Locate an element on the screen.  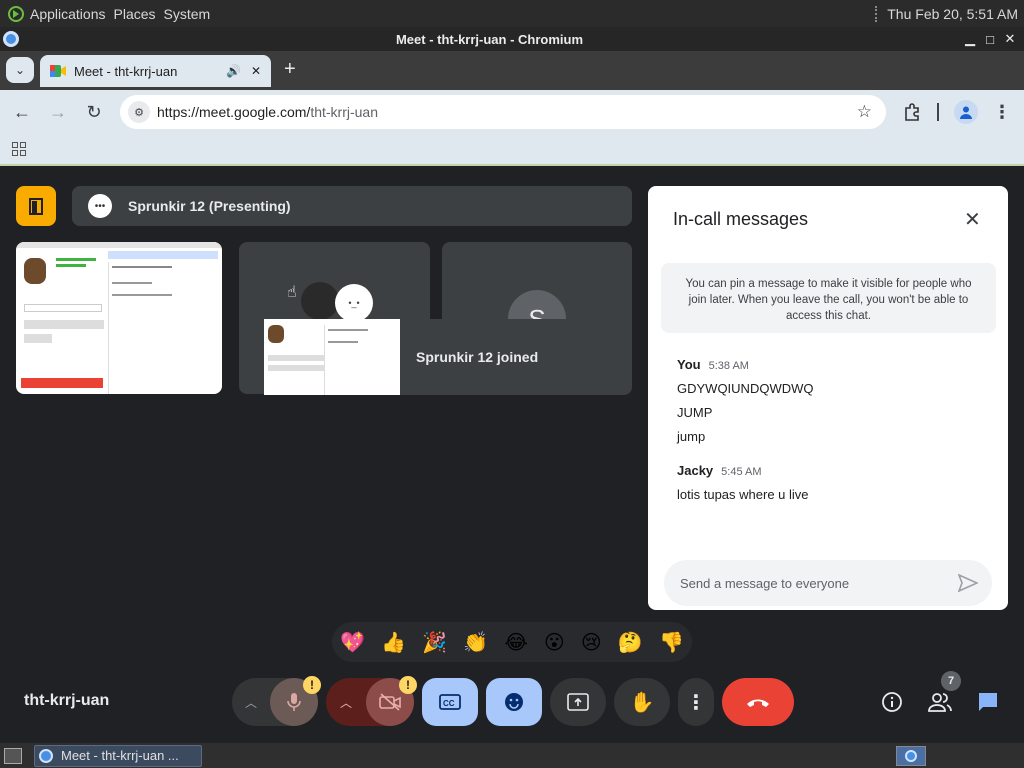
message-text: lotis tupas where u live is located at coordinates (743, 494).